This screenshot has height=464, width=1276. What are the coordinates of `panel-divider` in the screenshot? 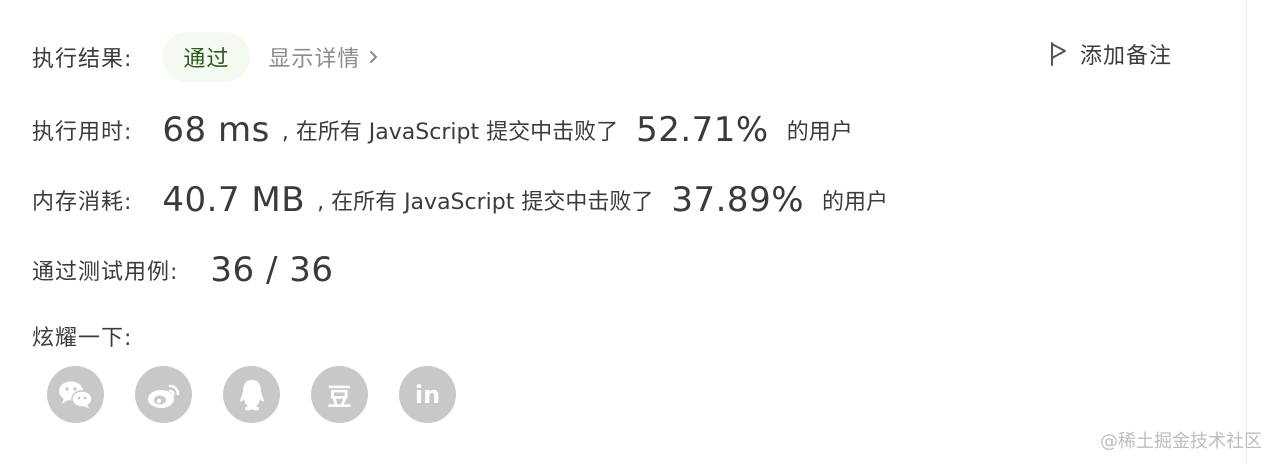 It's located at (1246, 232).